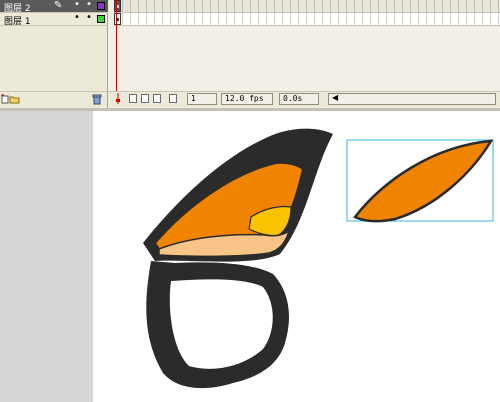  Describe the element at coordinates (133, 98) in the screenshot. I see `onion-skin-icon` at that location.